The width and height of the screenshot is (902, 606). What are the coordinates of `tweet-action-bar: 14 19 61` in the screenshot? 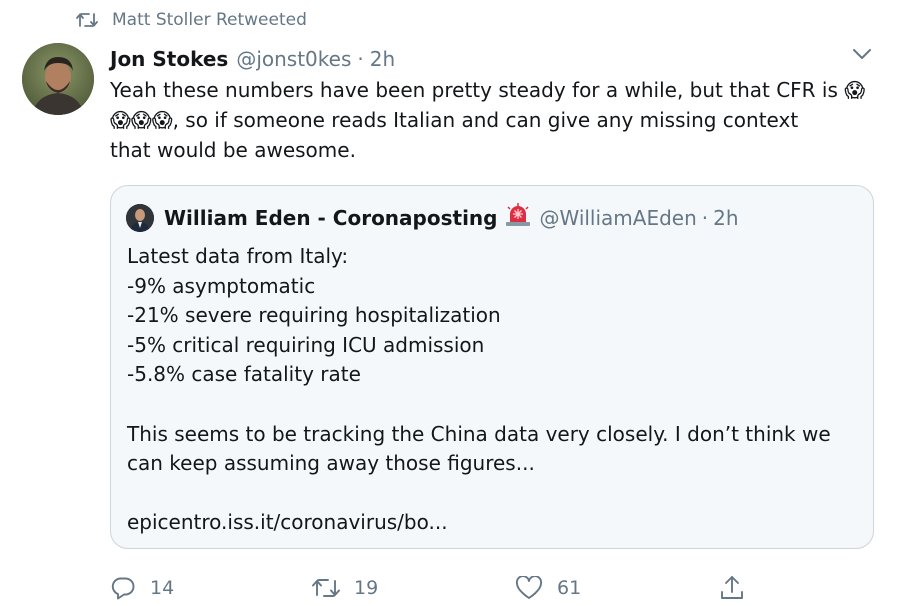 It's located at (451, 588).